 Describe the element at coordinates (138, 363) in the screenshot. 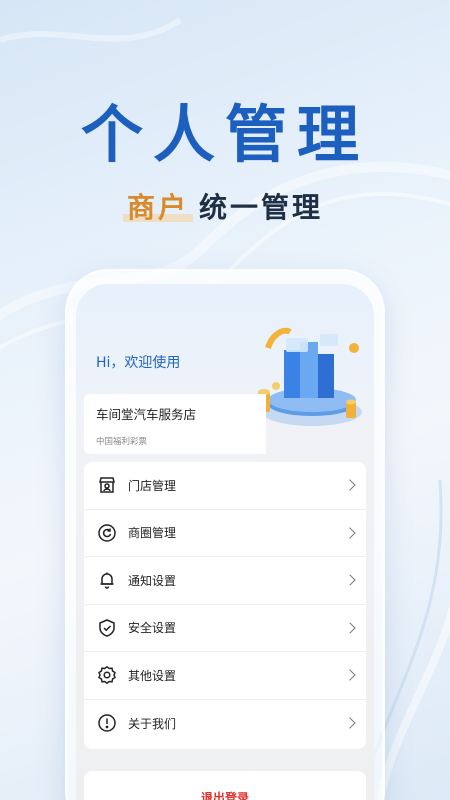

I see `greeting-text: Hi，欢迎使用` at that location.